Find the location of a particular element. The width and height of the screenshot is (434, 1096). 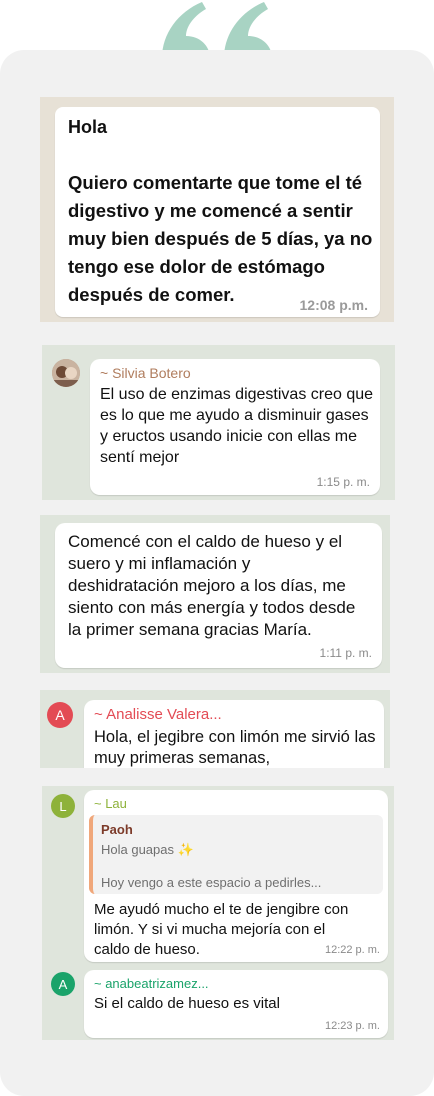

avatar-photo is located at coordinates (66, 373).